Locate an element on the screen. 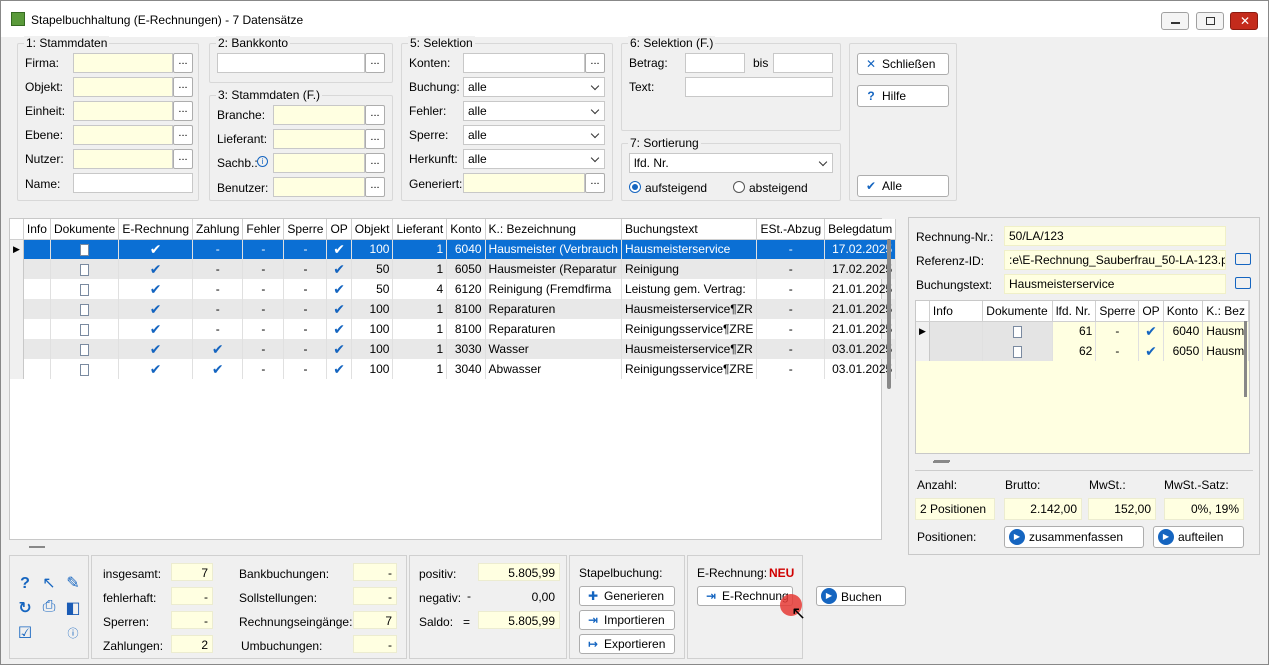  nutzer-input is located at coordinates (123, 159).